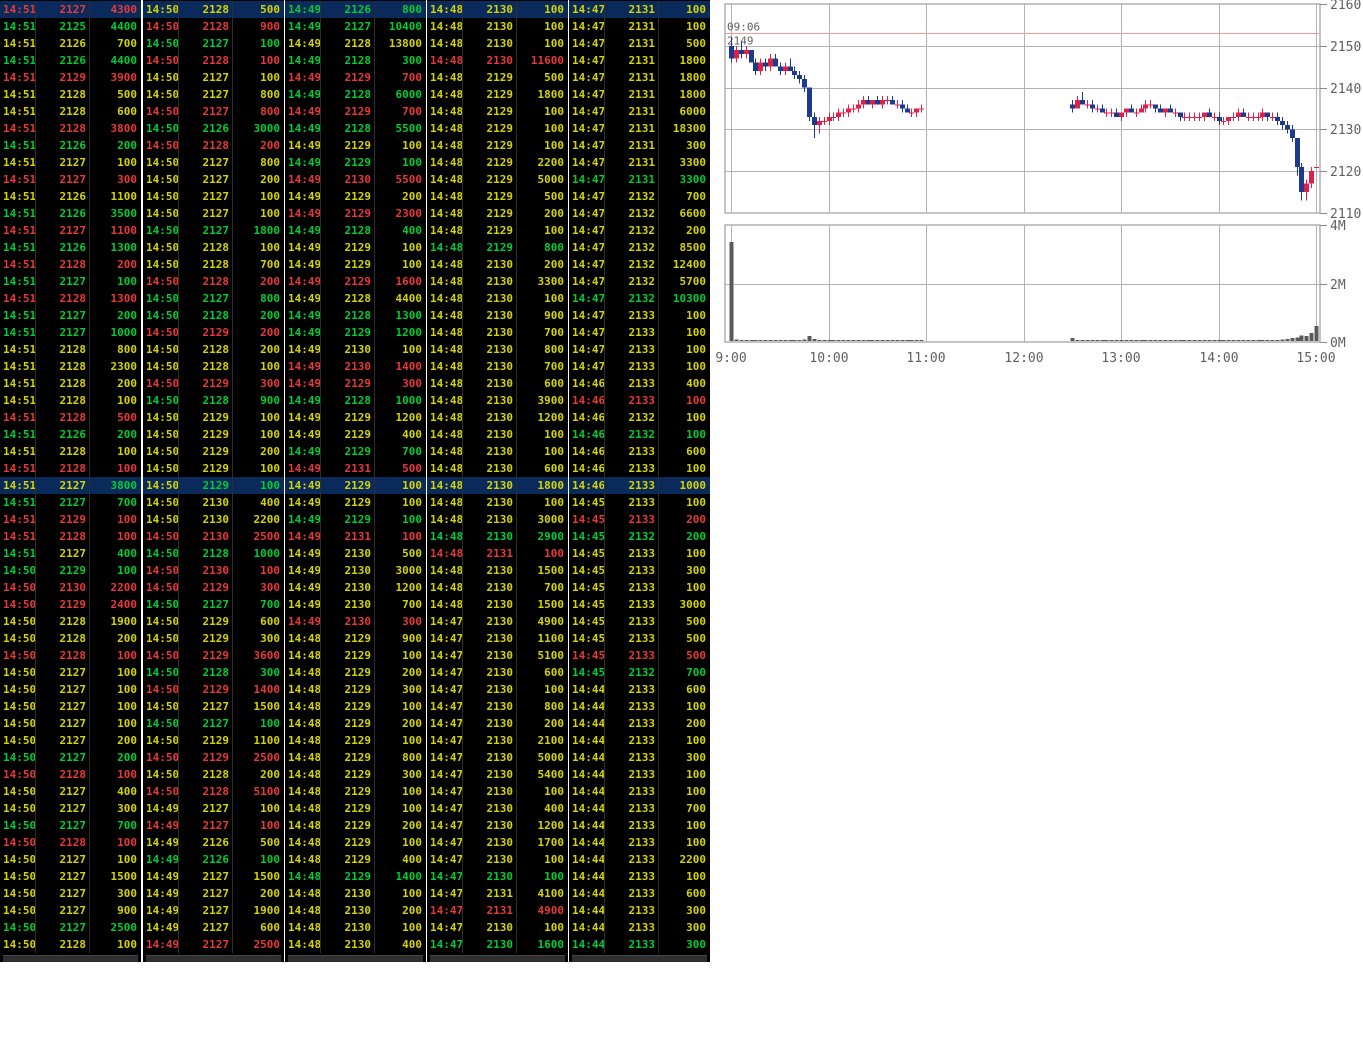  What do you see at coordinates (355, 366) in the screenshot?
I see `tape-row: 14:49 2130 1400` at bounding box center [355, 366].